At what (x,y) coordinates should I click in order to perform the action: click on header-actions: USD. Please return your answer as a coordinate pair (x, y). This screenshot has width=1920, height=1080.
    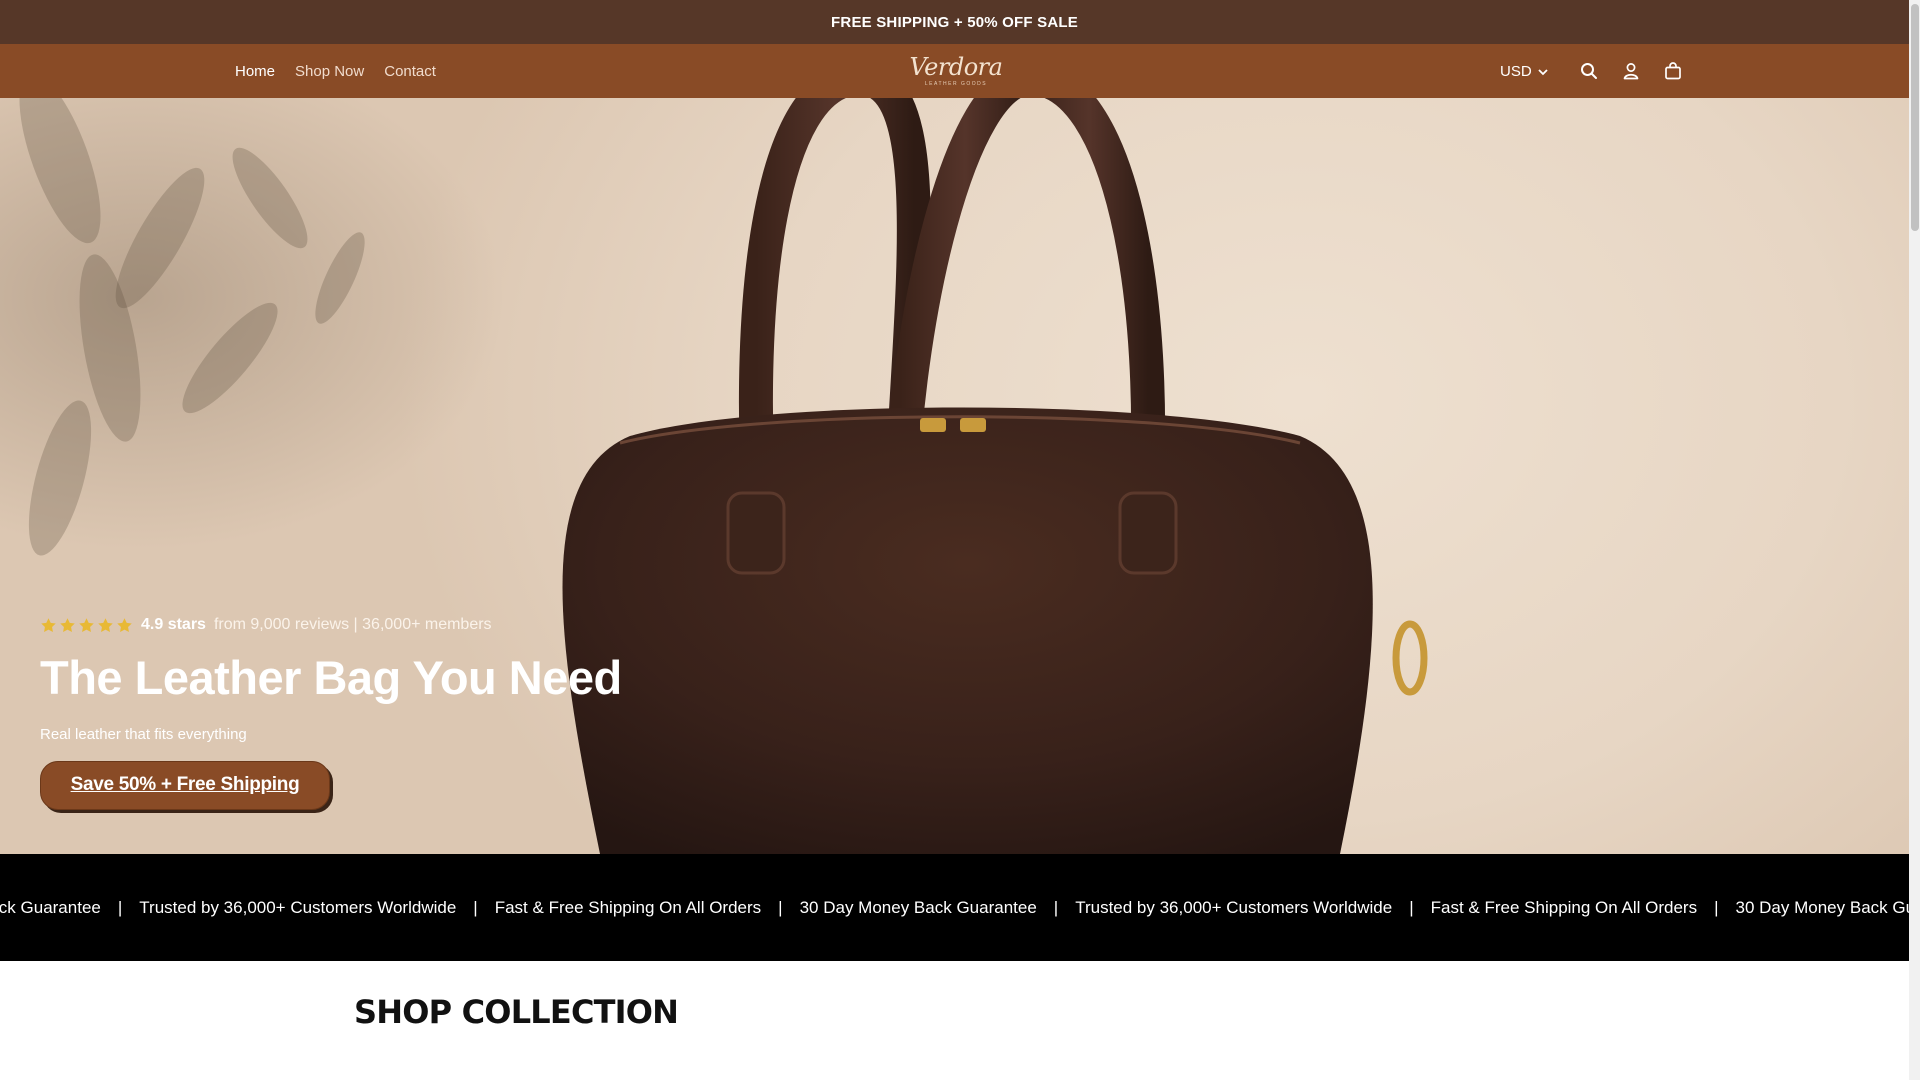
    Looking at the image, I should click on (1597, 71).